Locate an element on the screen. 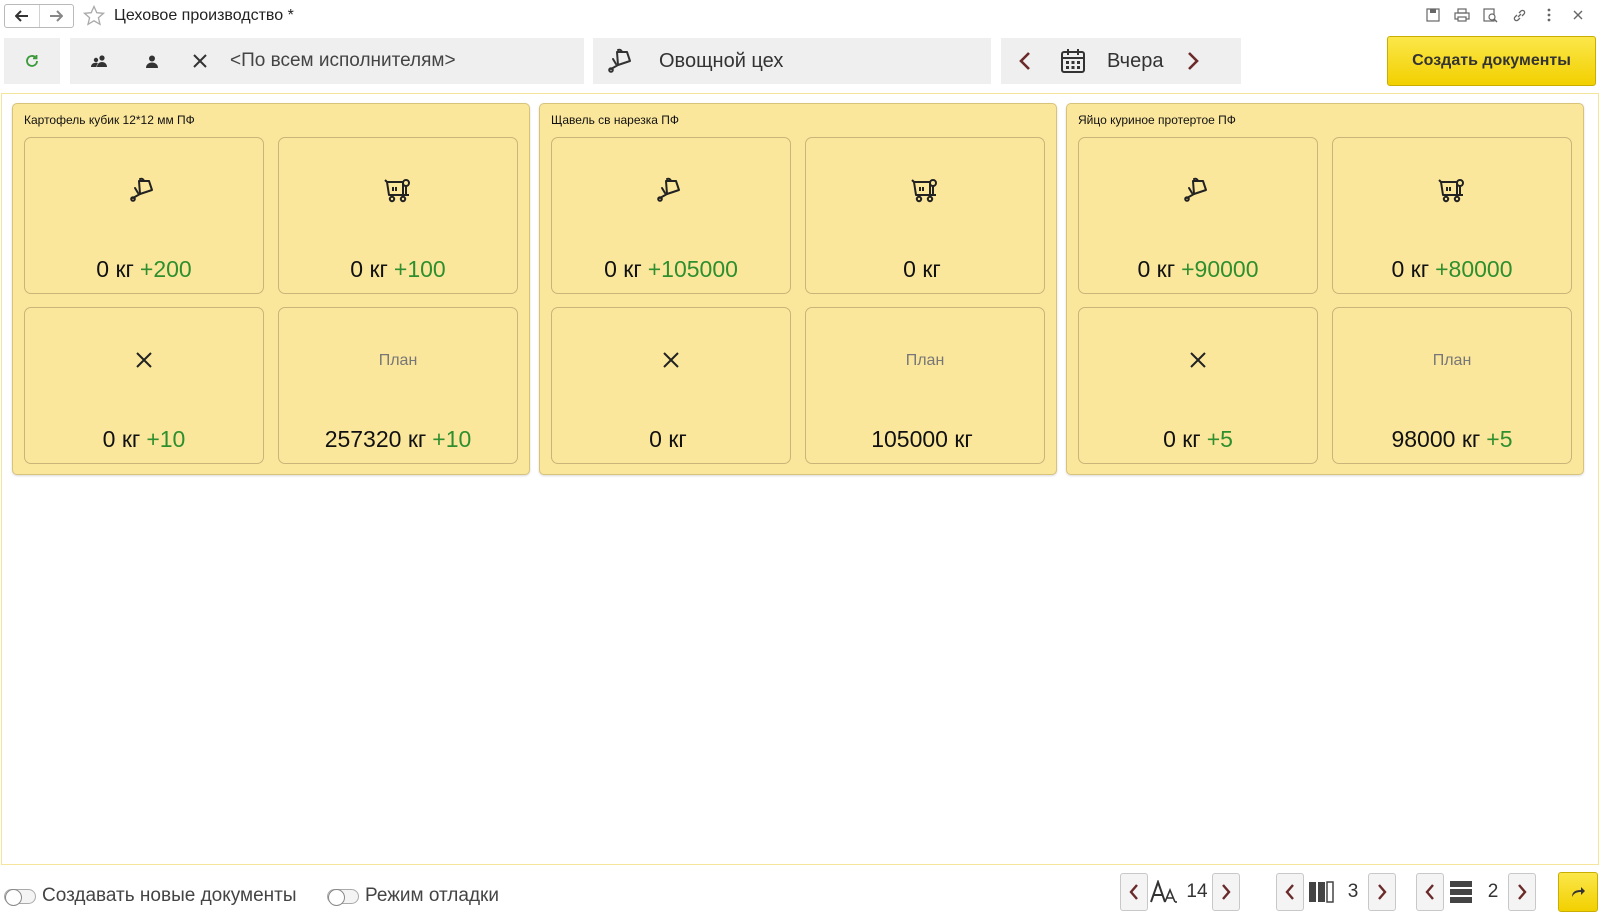 The image size is (1600, 913). more-button is located at coordinates (1548, 15).